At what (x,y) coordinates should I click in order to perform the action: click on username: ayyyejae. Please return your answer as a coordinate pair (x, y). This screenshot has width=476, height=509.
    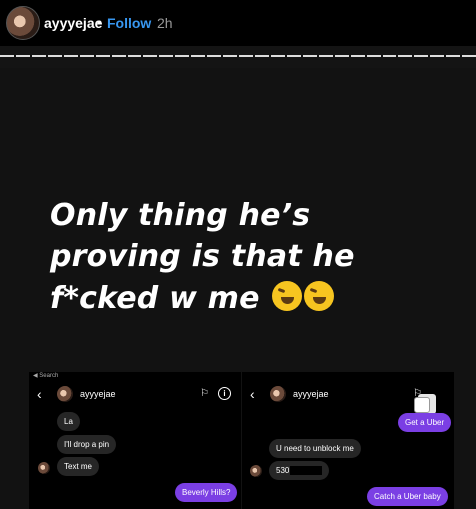
    Looking at the image, I should click on (73, 23).